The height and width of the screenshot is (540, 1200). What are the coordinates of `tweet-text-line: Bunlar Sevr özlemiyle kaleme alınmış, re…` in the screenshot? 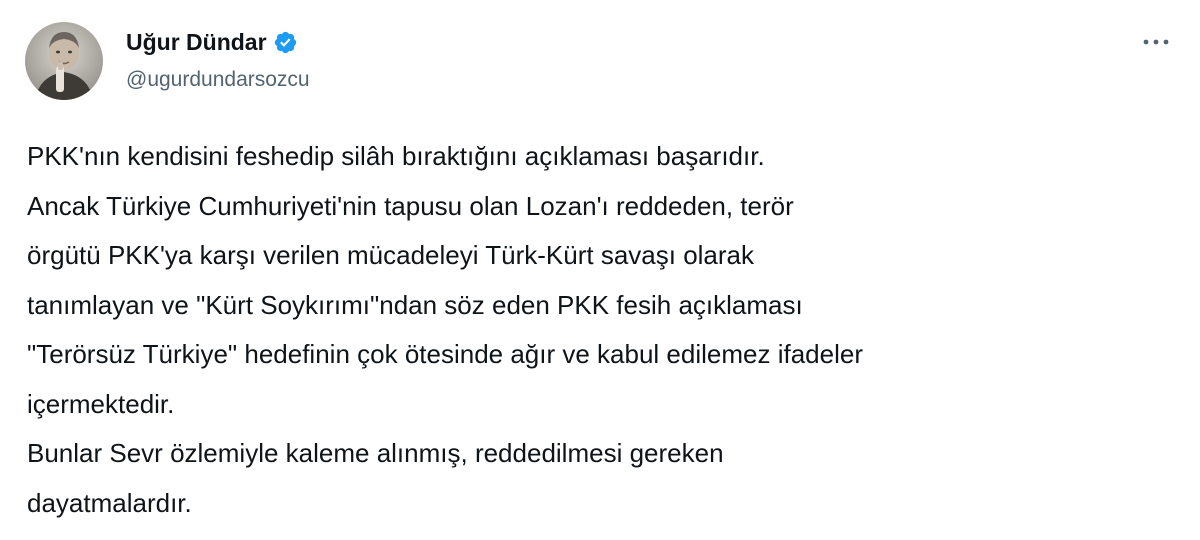 It's located at (375, 453).